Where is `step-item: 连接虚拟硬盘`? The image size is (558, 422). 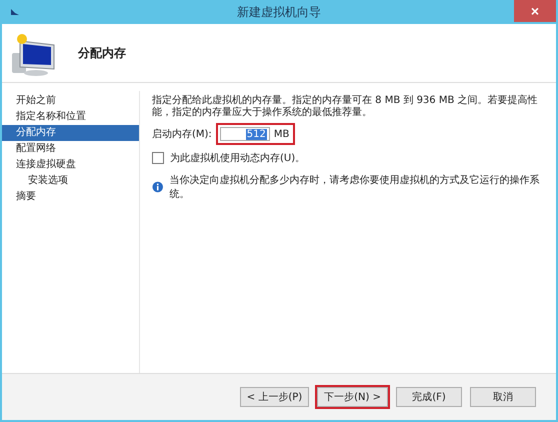
step-item: 连接虚拟硬盘 is located at coordinates (70, 165).